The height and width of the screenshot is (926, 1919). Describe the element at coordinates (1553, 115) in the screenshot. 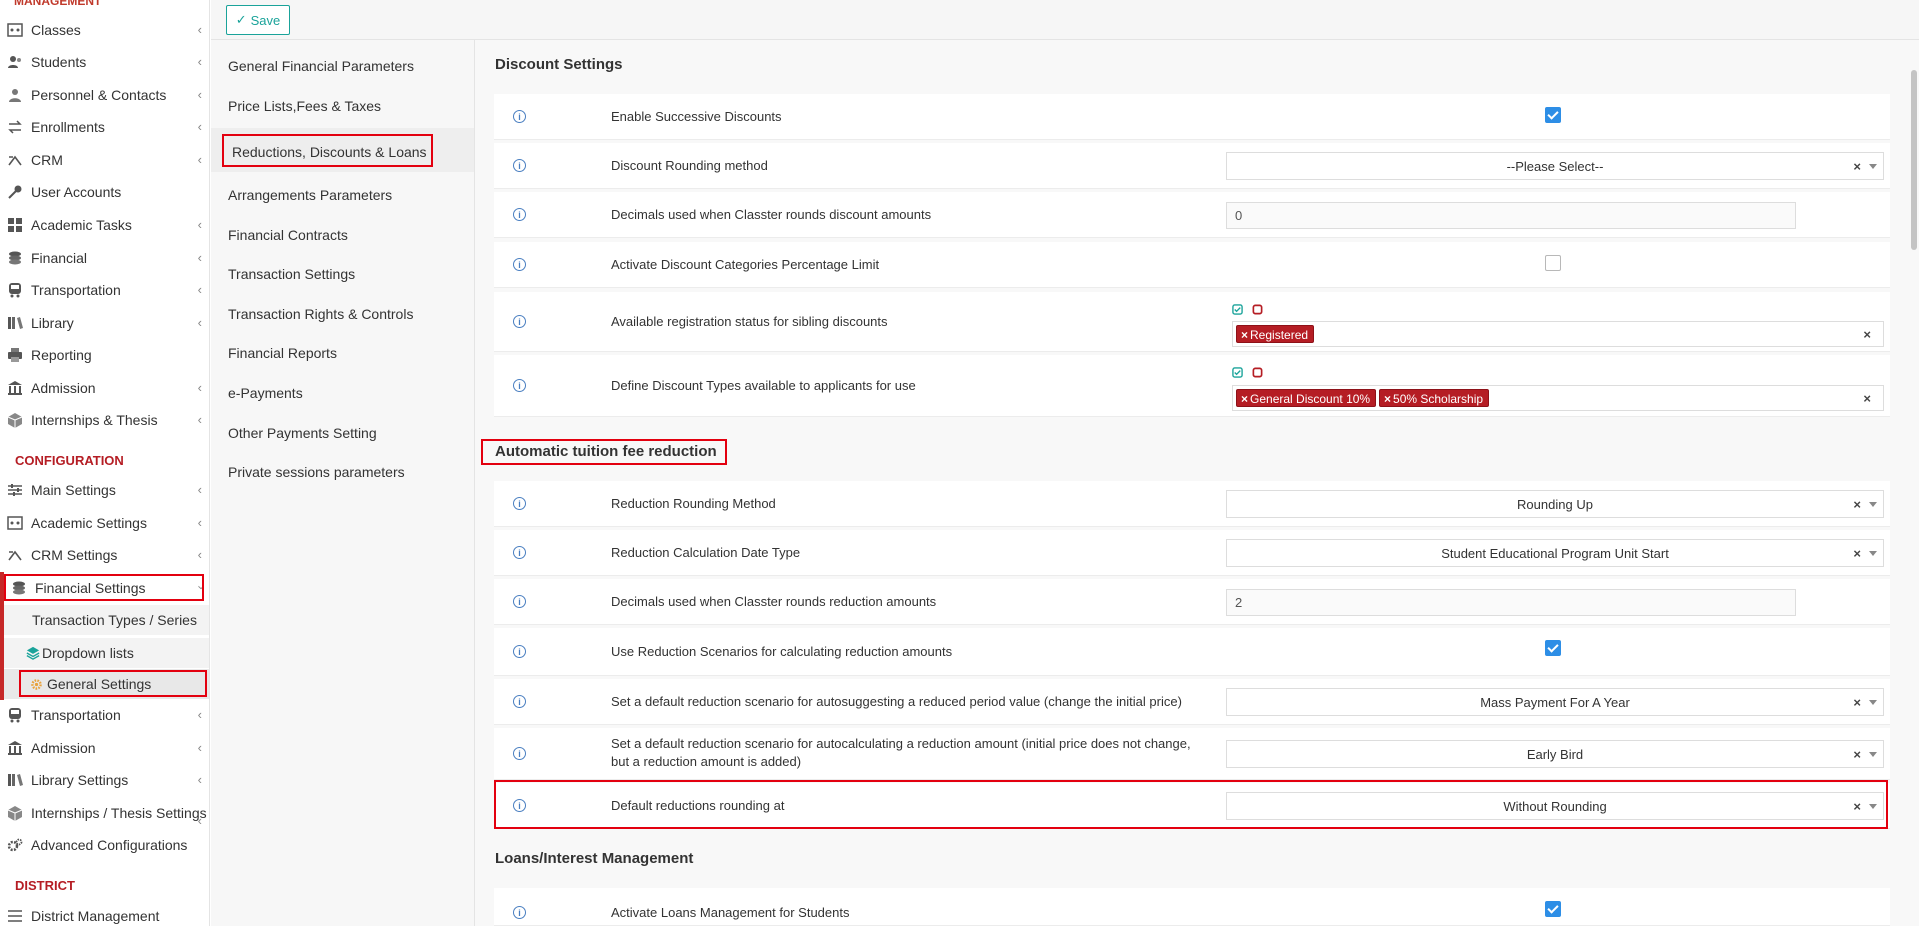

I see `enable-successive-discounts-checkbox` at that location.